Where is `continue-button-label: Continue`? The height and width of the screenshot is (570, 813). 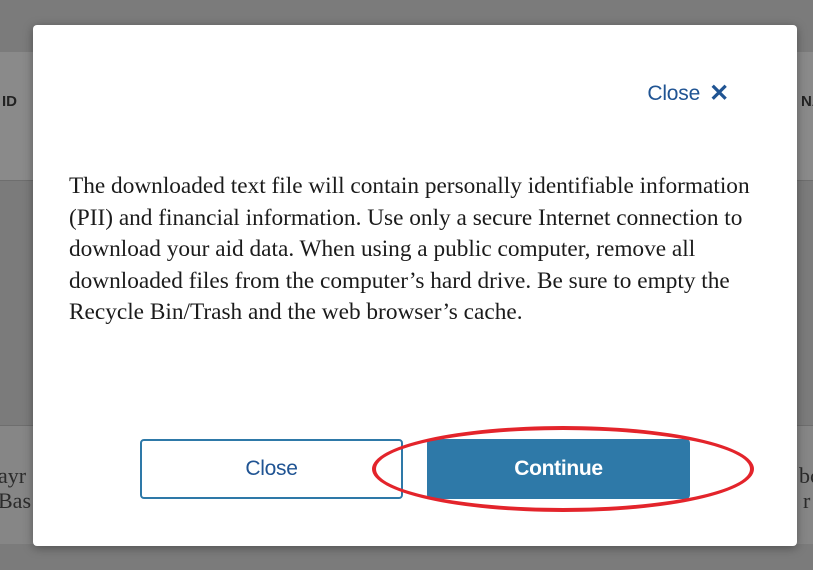
continue-button-label: Continue is located at coordinates (558, 468).